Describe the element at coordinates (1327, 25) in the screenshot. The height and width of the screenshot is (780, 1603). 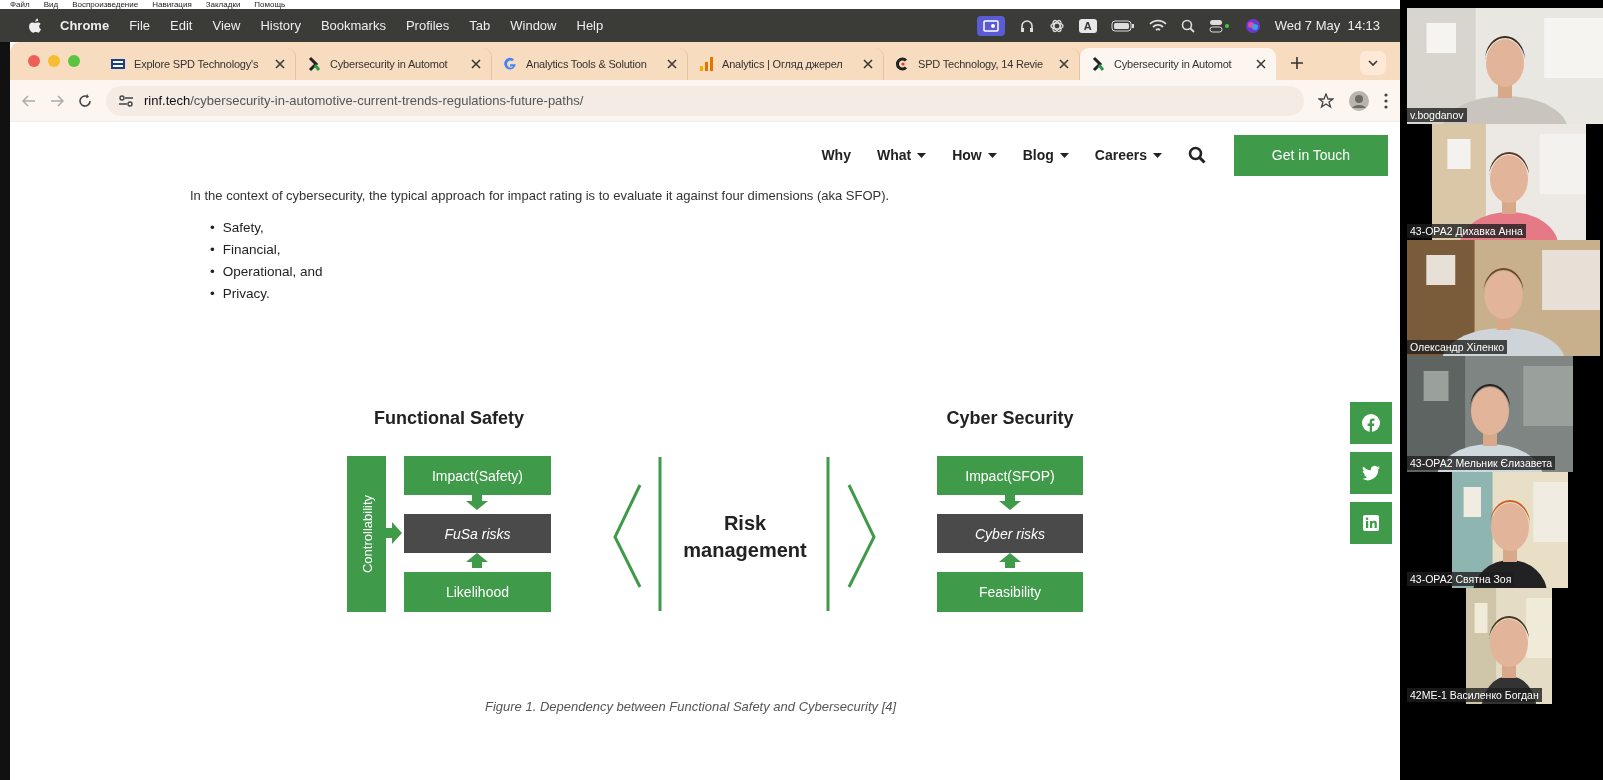
I see `menu-bar-clock: Wed 7 May 14:13` at that location.